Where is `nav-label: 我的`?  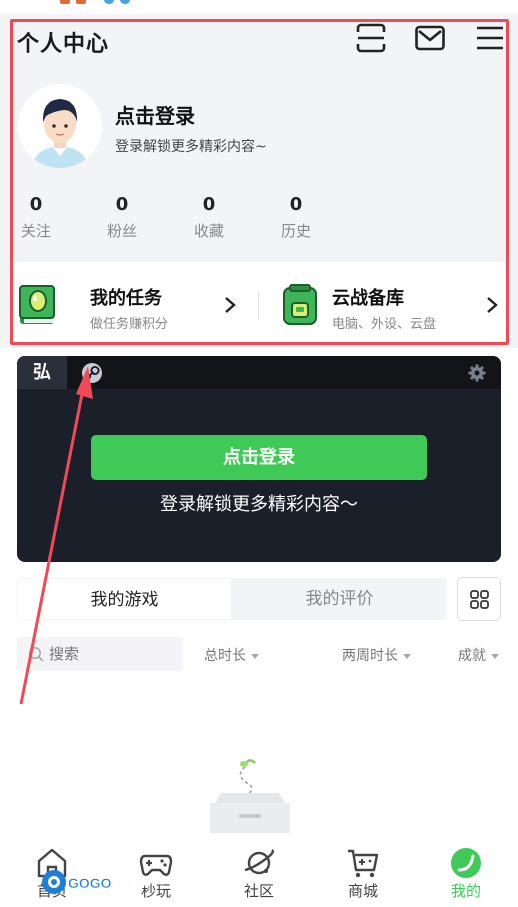 nav-label: 我的 is located at coordinates (465, 891).